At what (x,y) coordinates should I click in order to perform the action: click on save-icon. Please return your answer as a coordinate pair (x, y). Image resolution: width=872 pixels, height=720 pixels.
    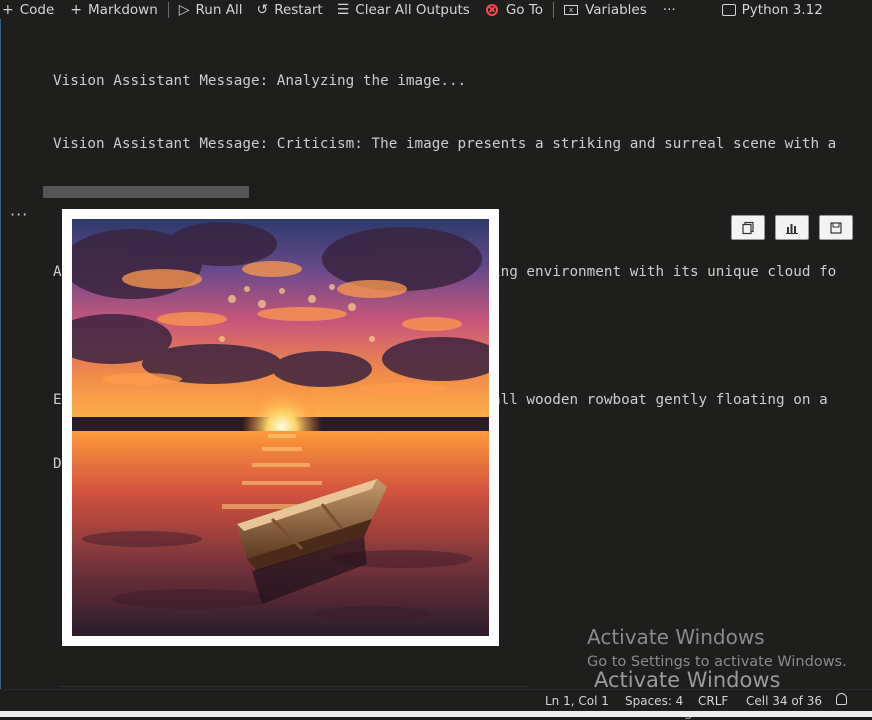
    Looking at the image, I should click on (836, 227).